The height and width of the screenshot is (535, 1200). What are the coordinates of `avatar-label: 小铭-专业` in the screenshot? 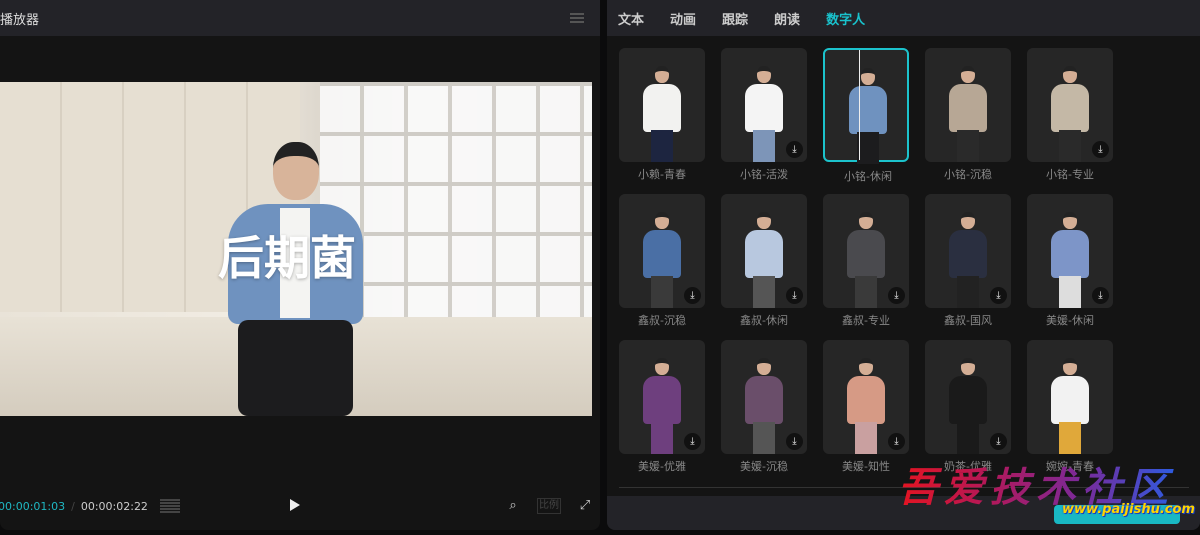 It's located at (1070, 174).